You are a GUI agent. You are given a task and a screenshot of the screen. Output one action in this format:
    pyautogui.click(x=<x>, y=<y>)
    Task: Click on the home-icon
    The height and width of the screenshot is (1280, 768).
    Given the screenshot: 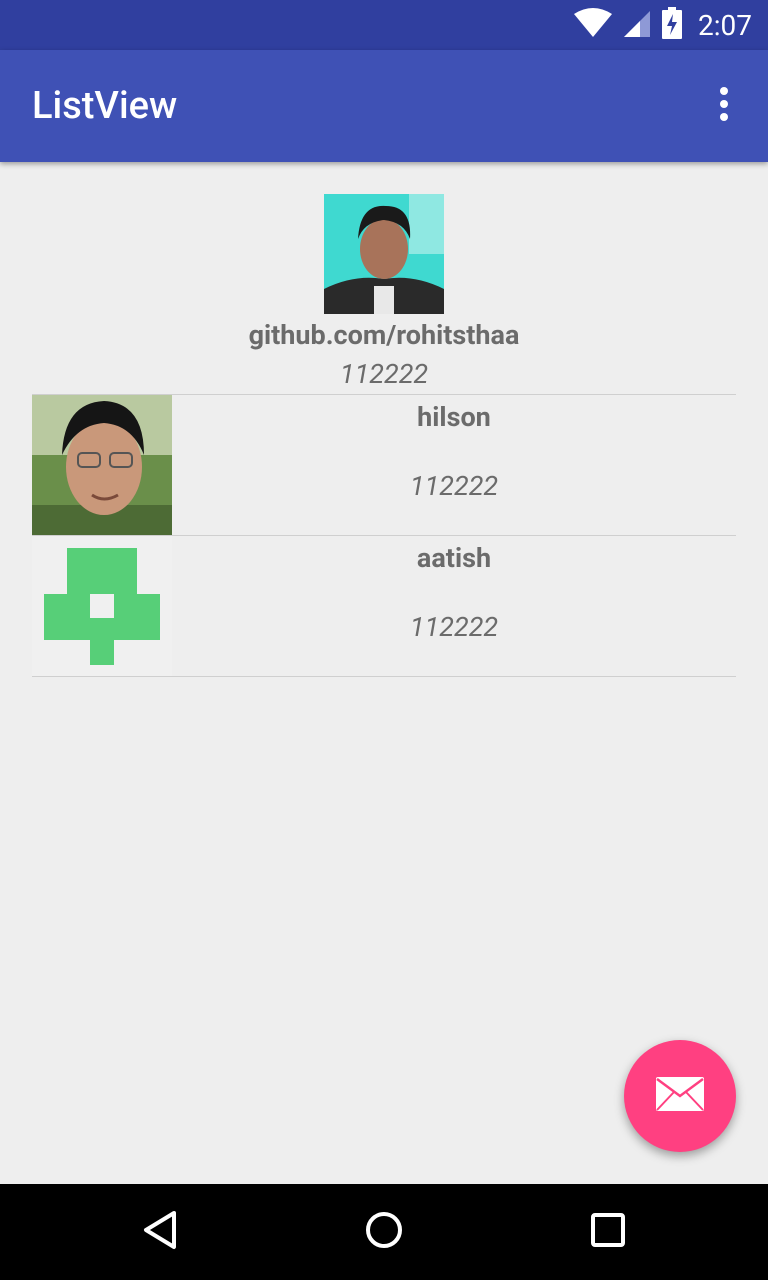 What is the action you would take?
    pyautogui.click(x=384, y=1232)
    